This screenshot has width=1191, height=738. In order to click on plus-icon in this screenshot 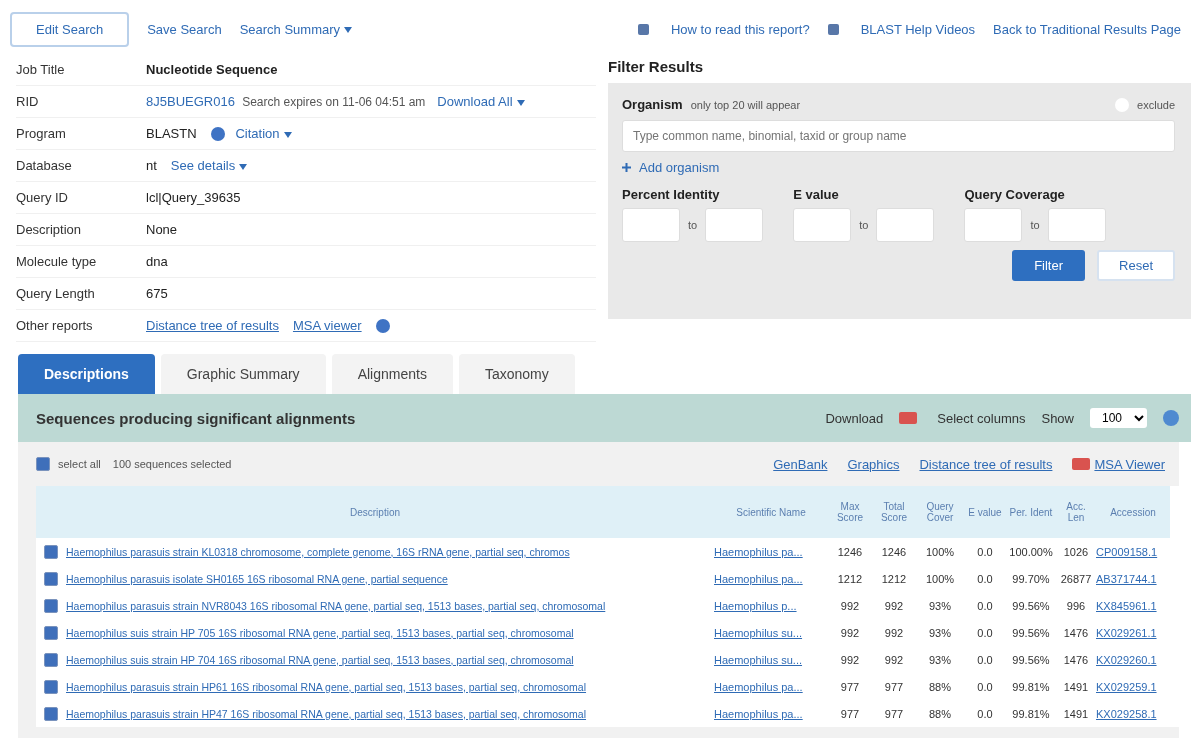, I will do `click(626, 167)`.